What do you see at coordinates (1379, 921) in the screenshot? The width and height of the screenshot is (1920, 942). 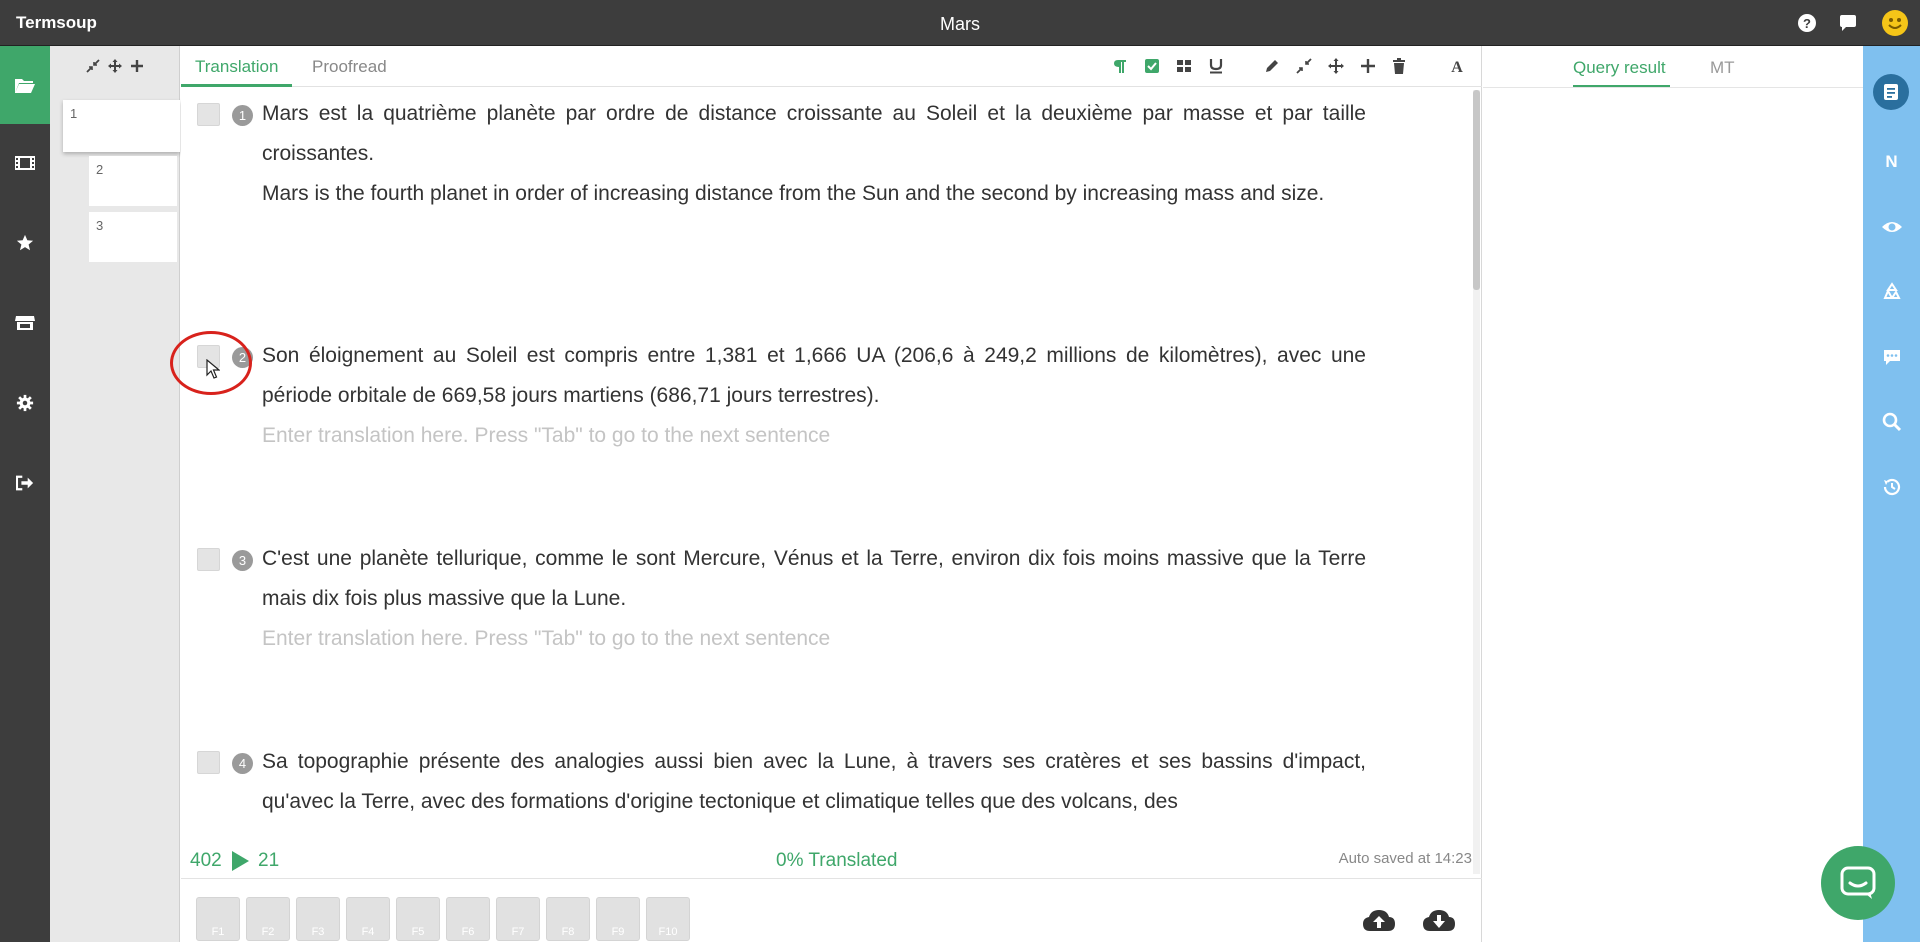 I see `cloud-upload-icon` at bounding box center [1379, 921].